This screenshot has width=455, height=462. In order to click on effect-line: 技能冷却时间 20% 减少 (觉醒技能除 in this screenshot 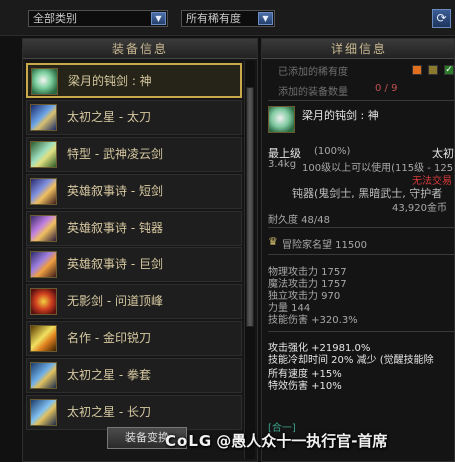, I will do `click(351, 360)`.